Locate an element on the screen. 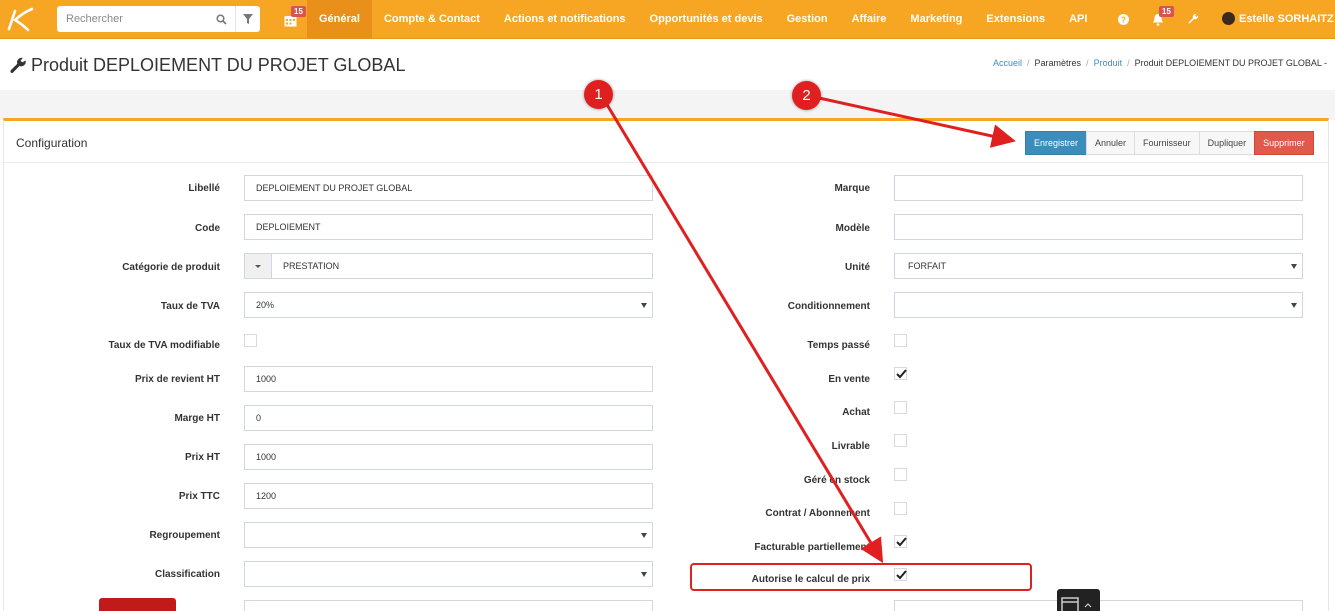 The width and height of the screenshot is (1335, 611). label-temps-passe: Temps passé is located at coordinates (838, 345).